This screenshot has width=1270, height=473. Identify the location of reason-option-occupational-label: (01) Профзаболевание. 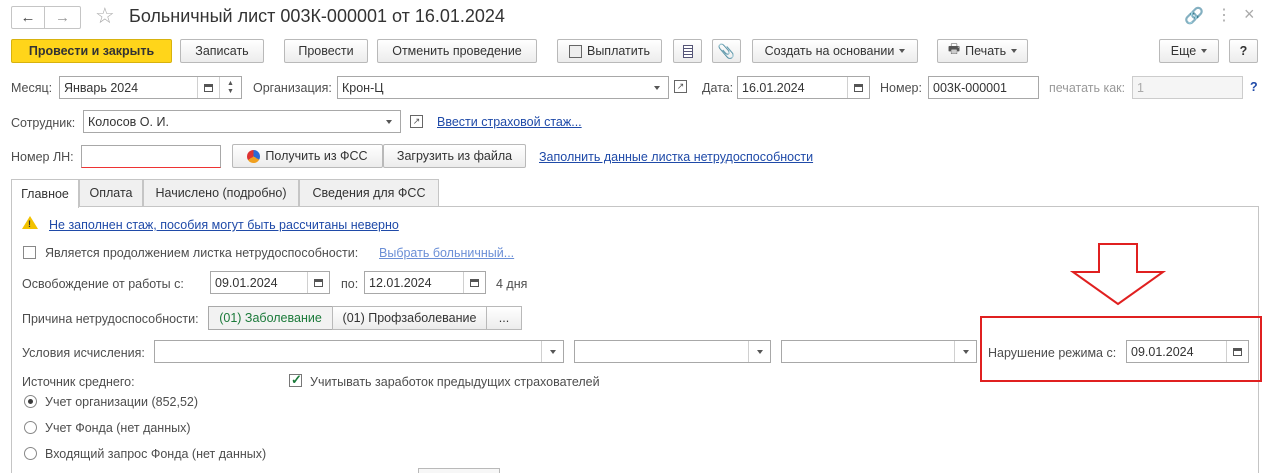
(409, 318).